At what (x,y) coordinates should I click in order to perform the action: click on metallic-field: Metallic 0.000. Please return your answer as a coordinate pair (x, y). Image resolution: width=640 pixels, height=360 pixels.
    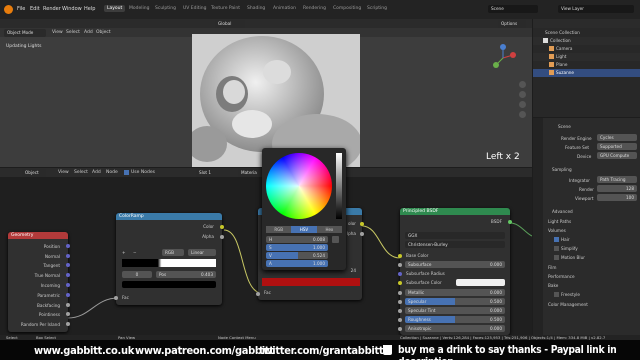
    Looking at the image, I should click on (455, 292).